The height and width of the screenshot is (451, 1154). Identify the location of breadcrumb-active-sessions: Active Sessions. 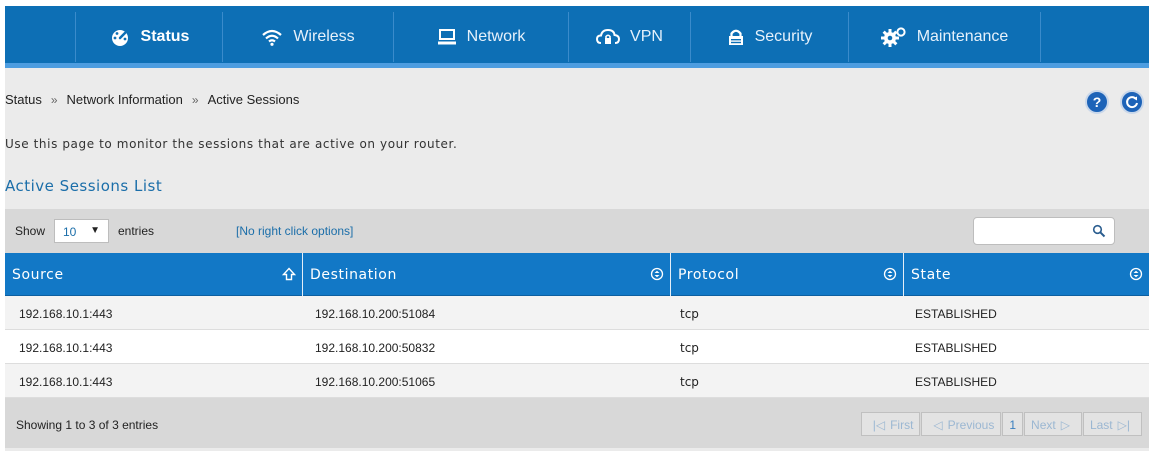
(253, 99).